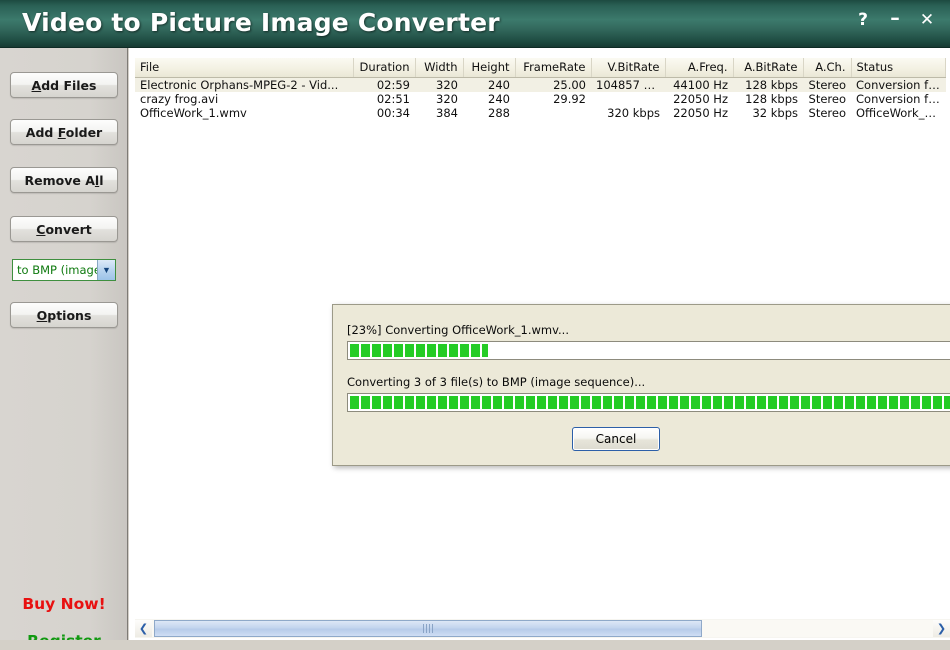 Image resolution: width=950 pixels, height=650 pixels. I want to click on column-header-duration: Duration, so click(384, 68).